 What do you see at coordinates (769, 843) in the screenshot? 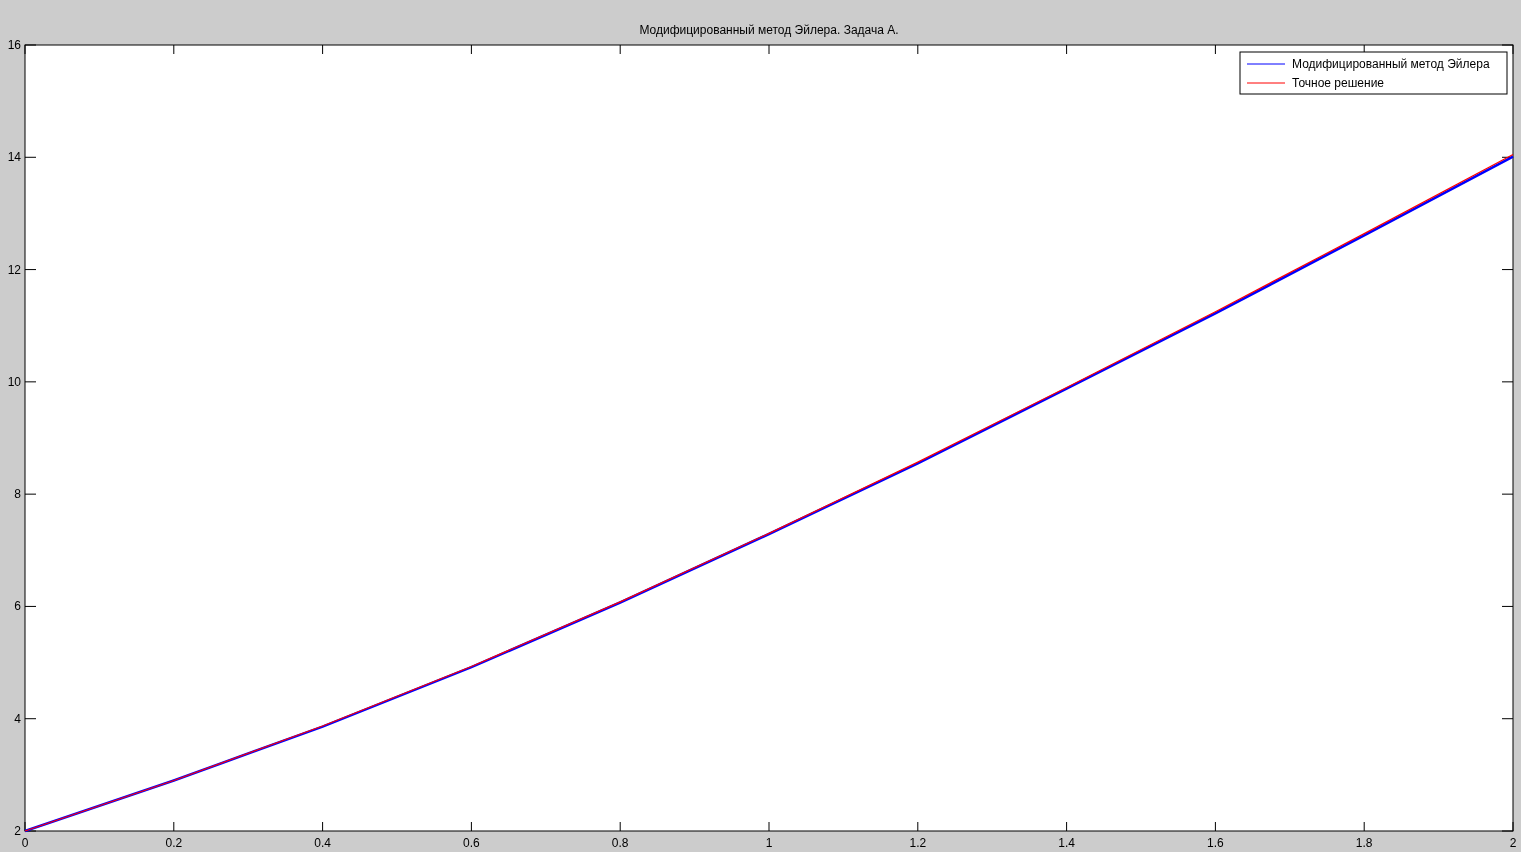
I see `x-tick-label: 1` at bounding box center [769, 843].